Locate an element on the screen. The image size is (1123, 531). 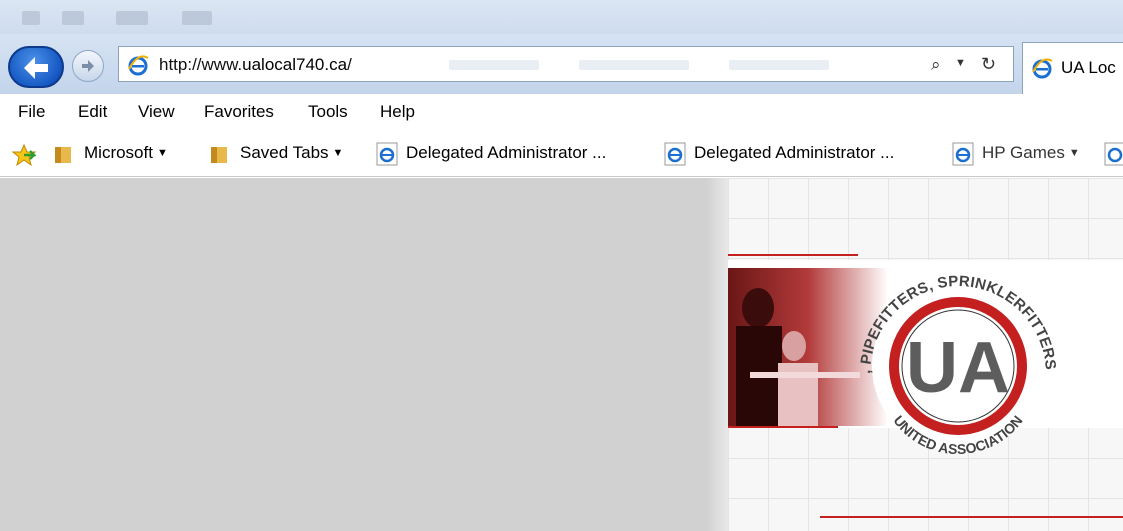
address-url: http://www.ualocal740.ca/ is located at coordinates (255, 65).